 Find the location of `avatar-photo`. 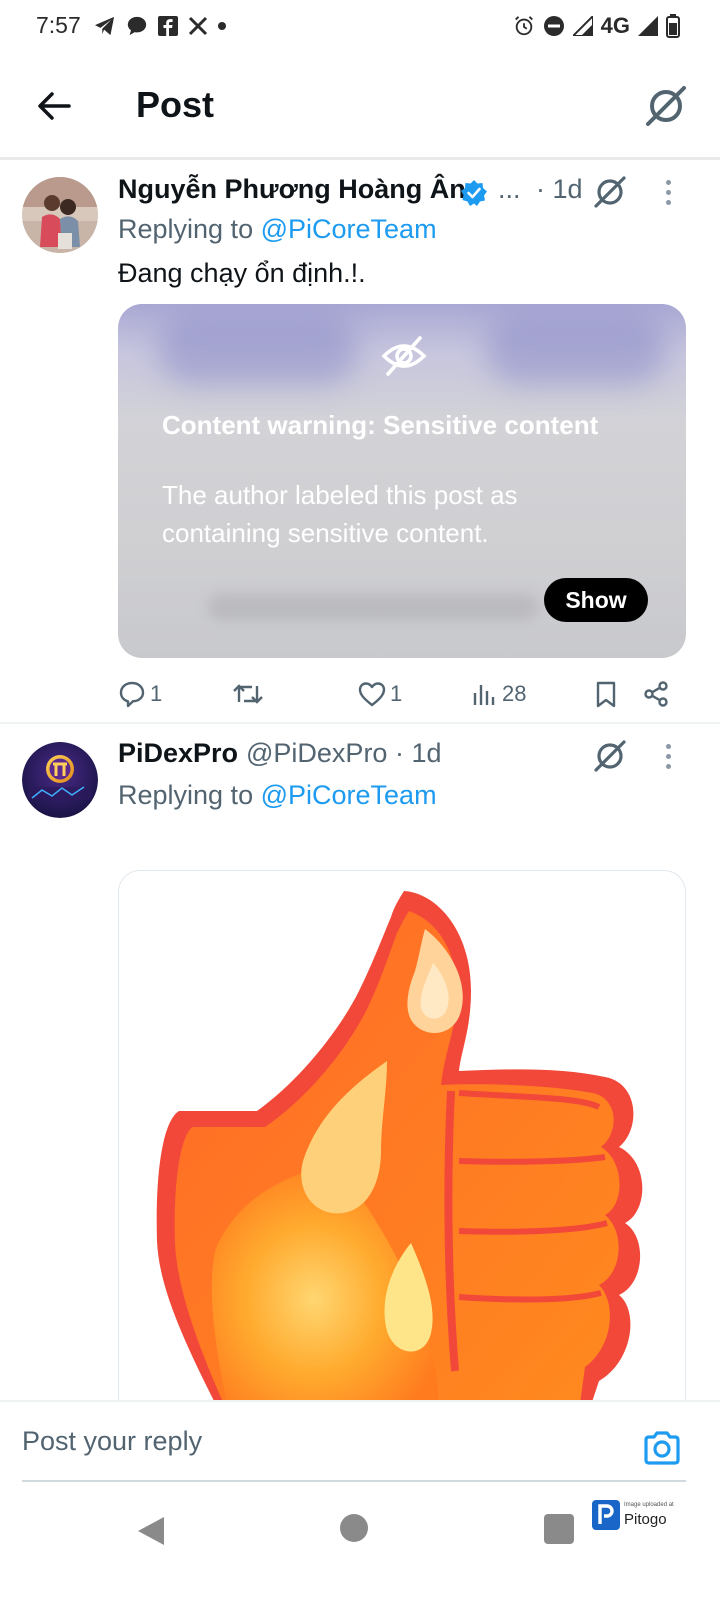

avatar-photo is located at coordinates (60, 215).